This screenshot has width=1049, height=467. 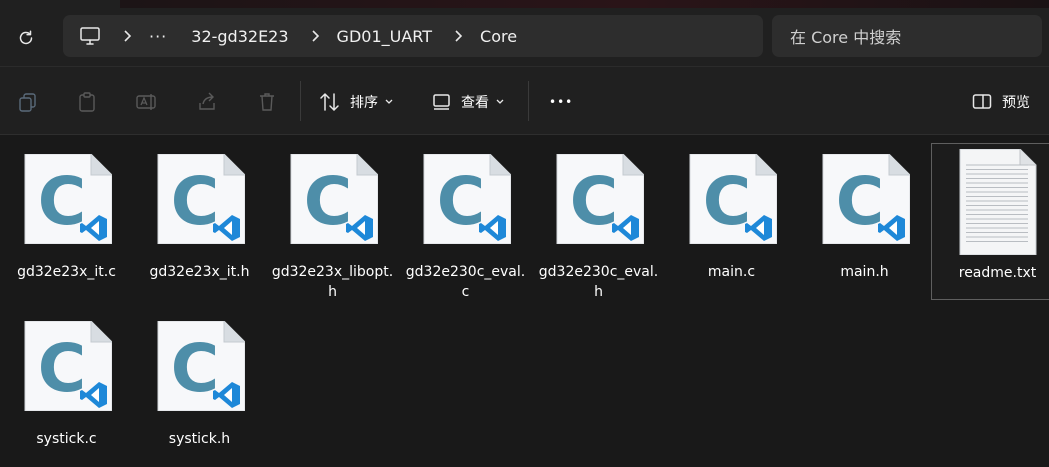 I want to click on file-name: readme.txt, so click(x=997, y=273).